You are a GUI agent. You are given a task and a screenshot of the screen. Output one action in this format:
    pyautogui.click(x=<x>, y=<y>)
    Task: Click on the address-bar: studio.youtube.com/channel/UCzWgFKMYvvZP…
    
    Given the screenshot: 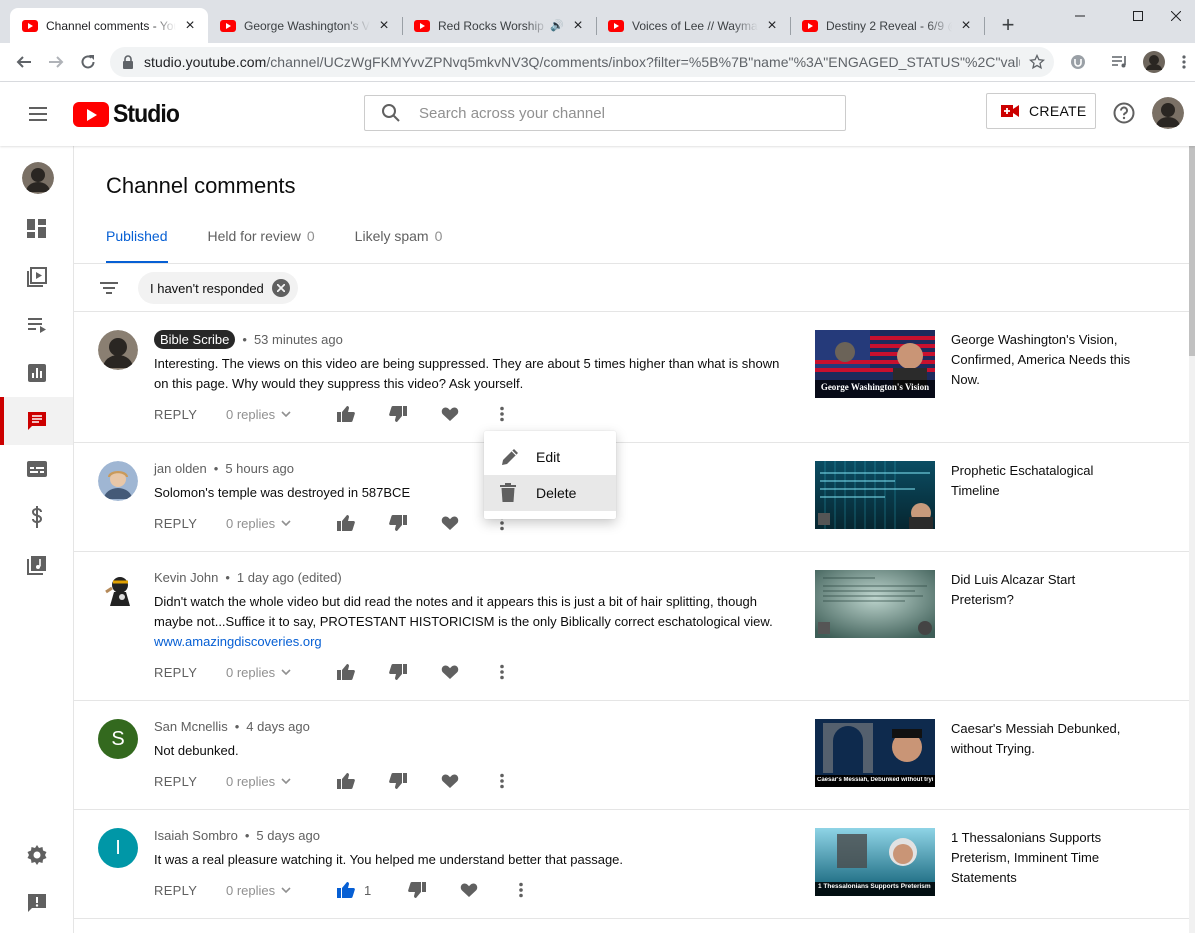 What is the action you would take?
    pyautogui.click(x=582, y=62)
    